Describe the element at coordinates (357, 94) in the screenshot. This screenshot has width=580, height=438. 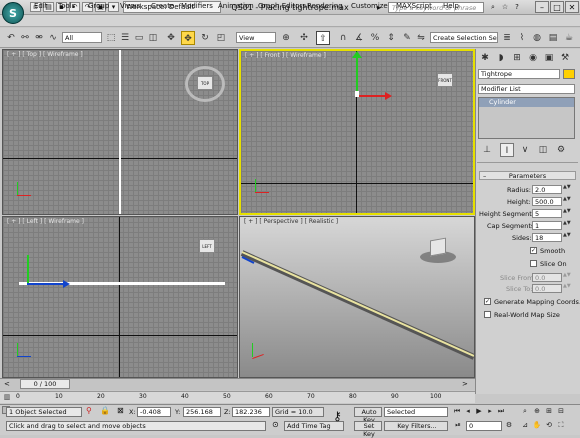
I see `tightrope-object-front` at that location.